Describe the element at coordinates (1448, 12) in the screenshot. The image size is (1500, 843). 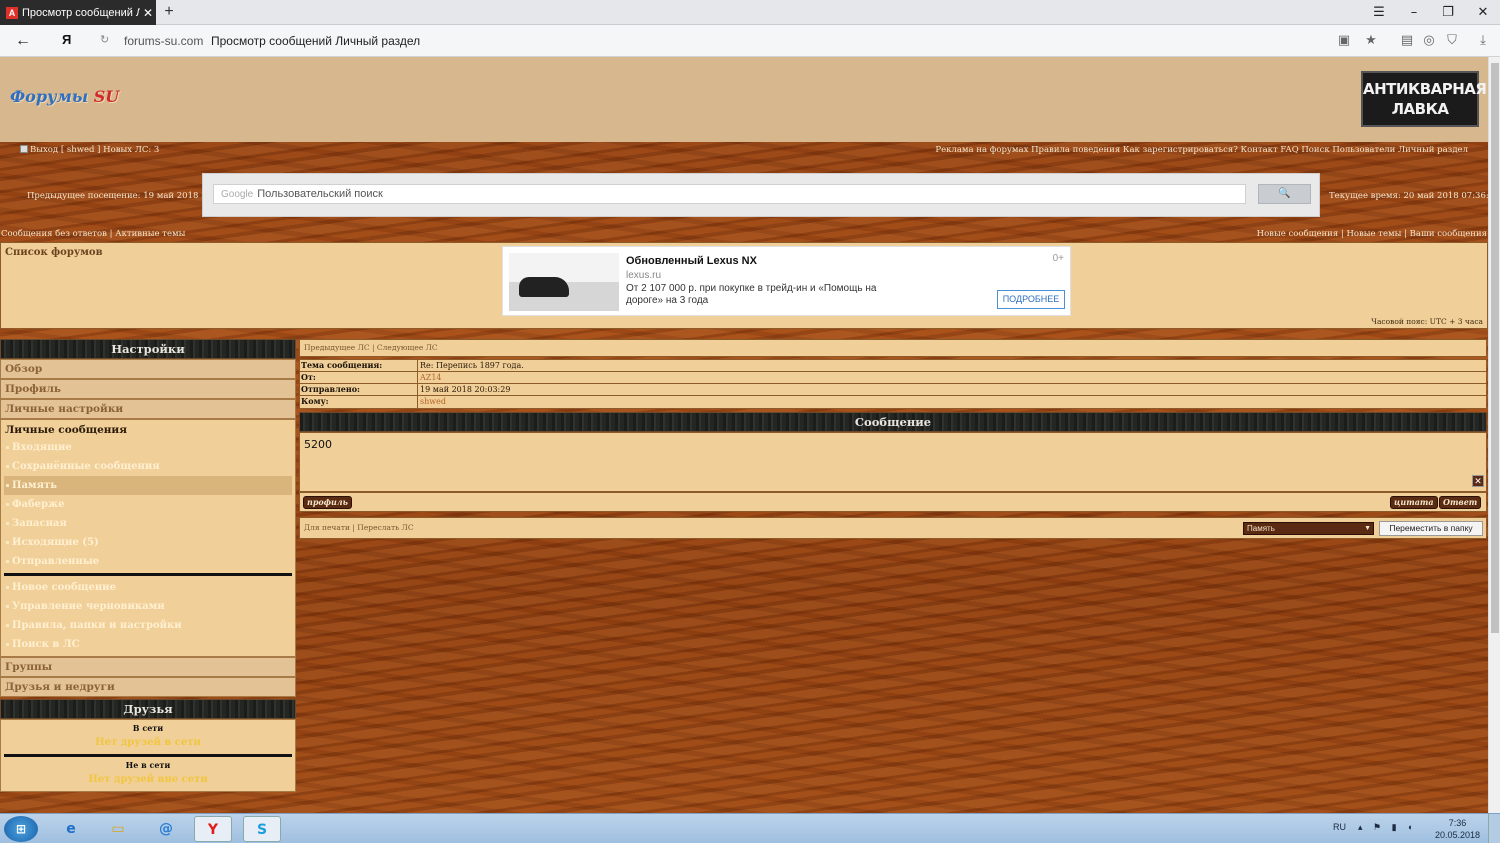
I see `maximize-button: ❐` at that location.